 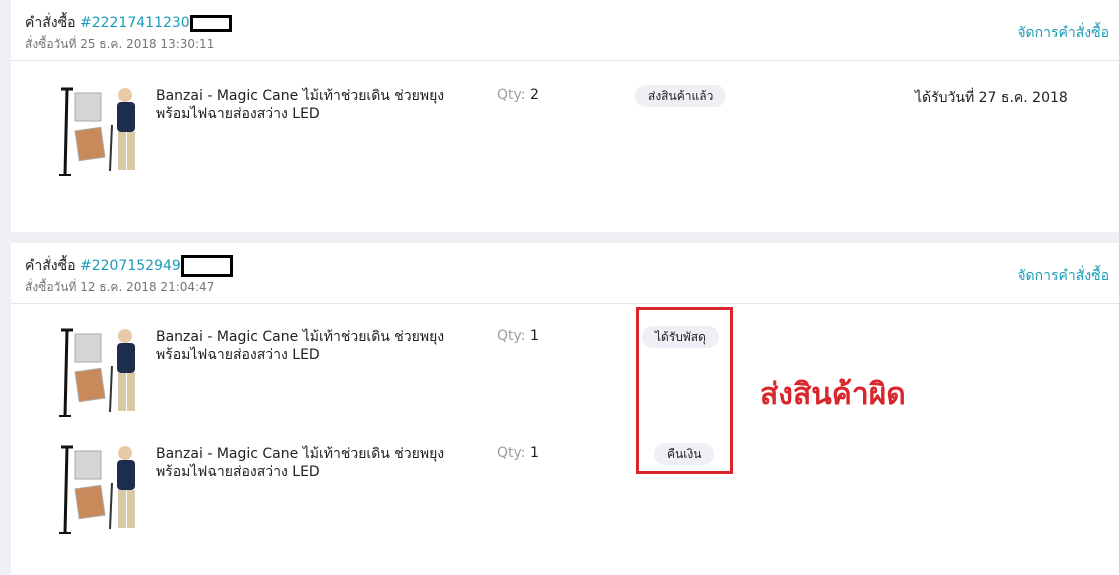 What do you see at coordinates (135, 23) in the screenshot?
I see `order-number-link: #22217411230` at bounding box center [135, 23].